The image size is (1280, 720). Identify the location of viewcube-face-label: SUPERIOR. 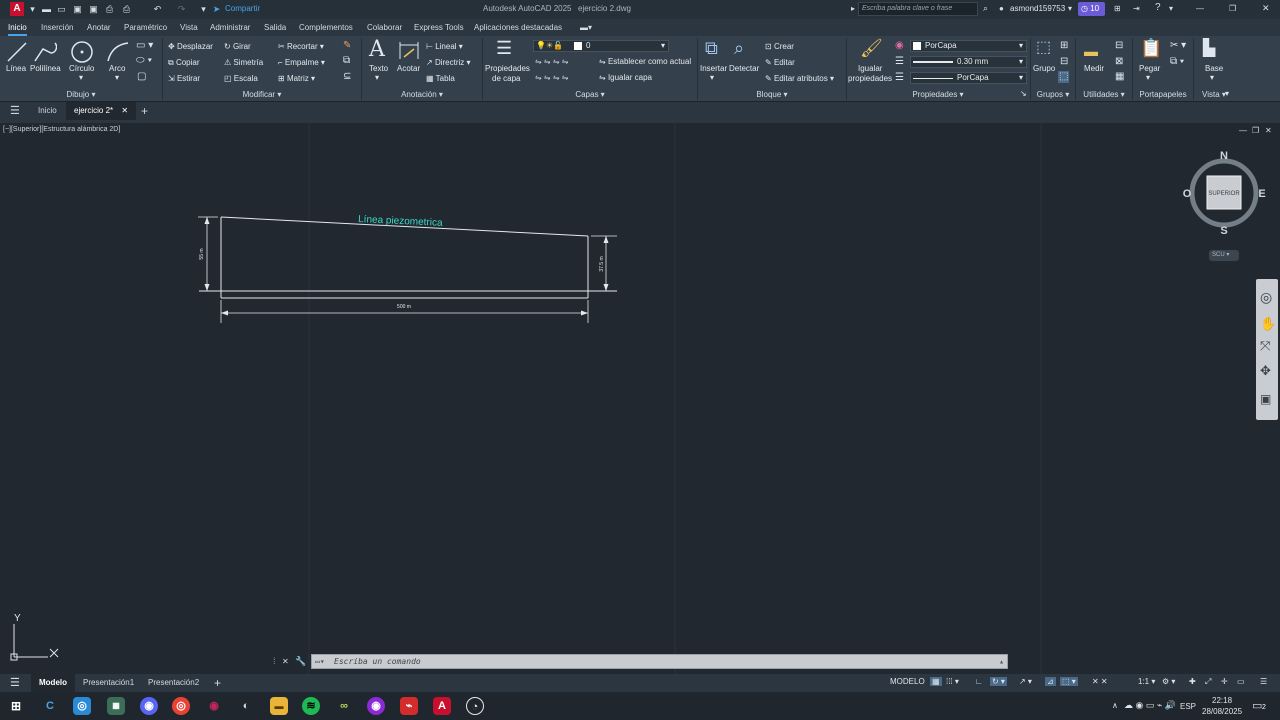
(1224, 194).